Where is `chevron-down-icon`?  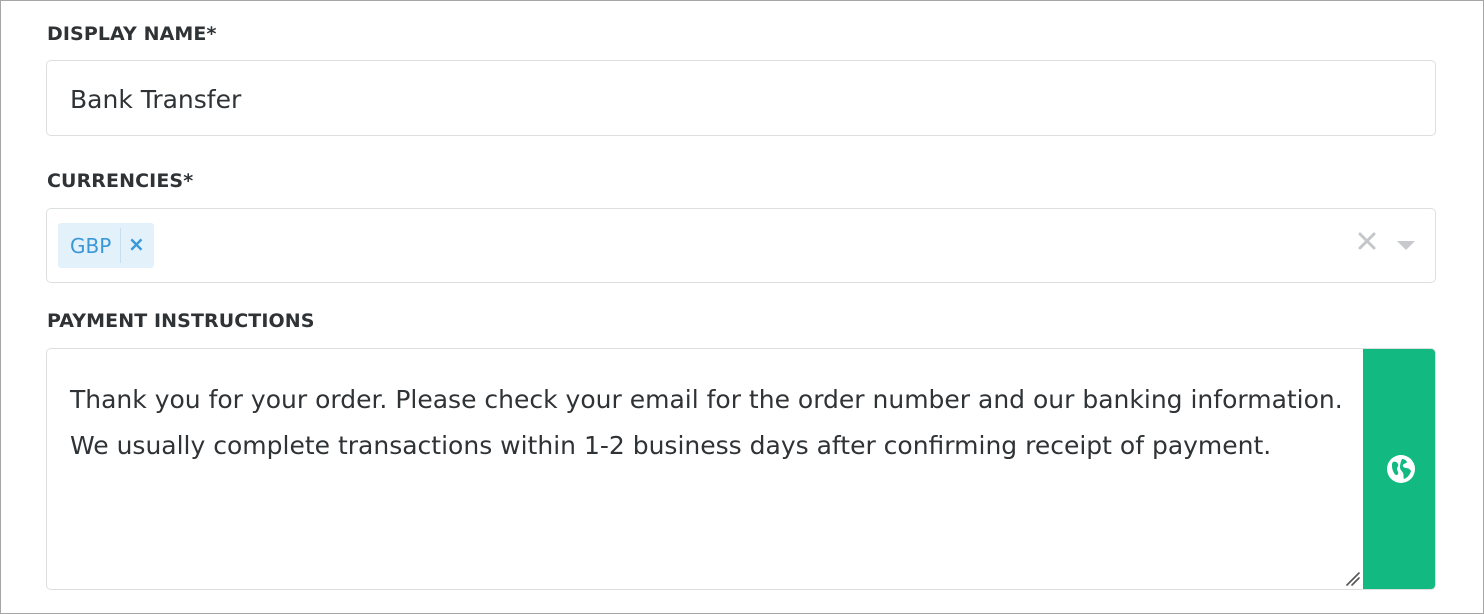
chevron-down-icon is located at coordinates (1406, 245).